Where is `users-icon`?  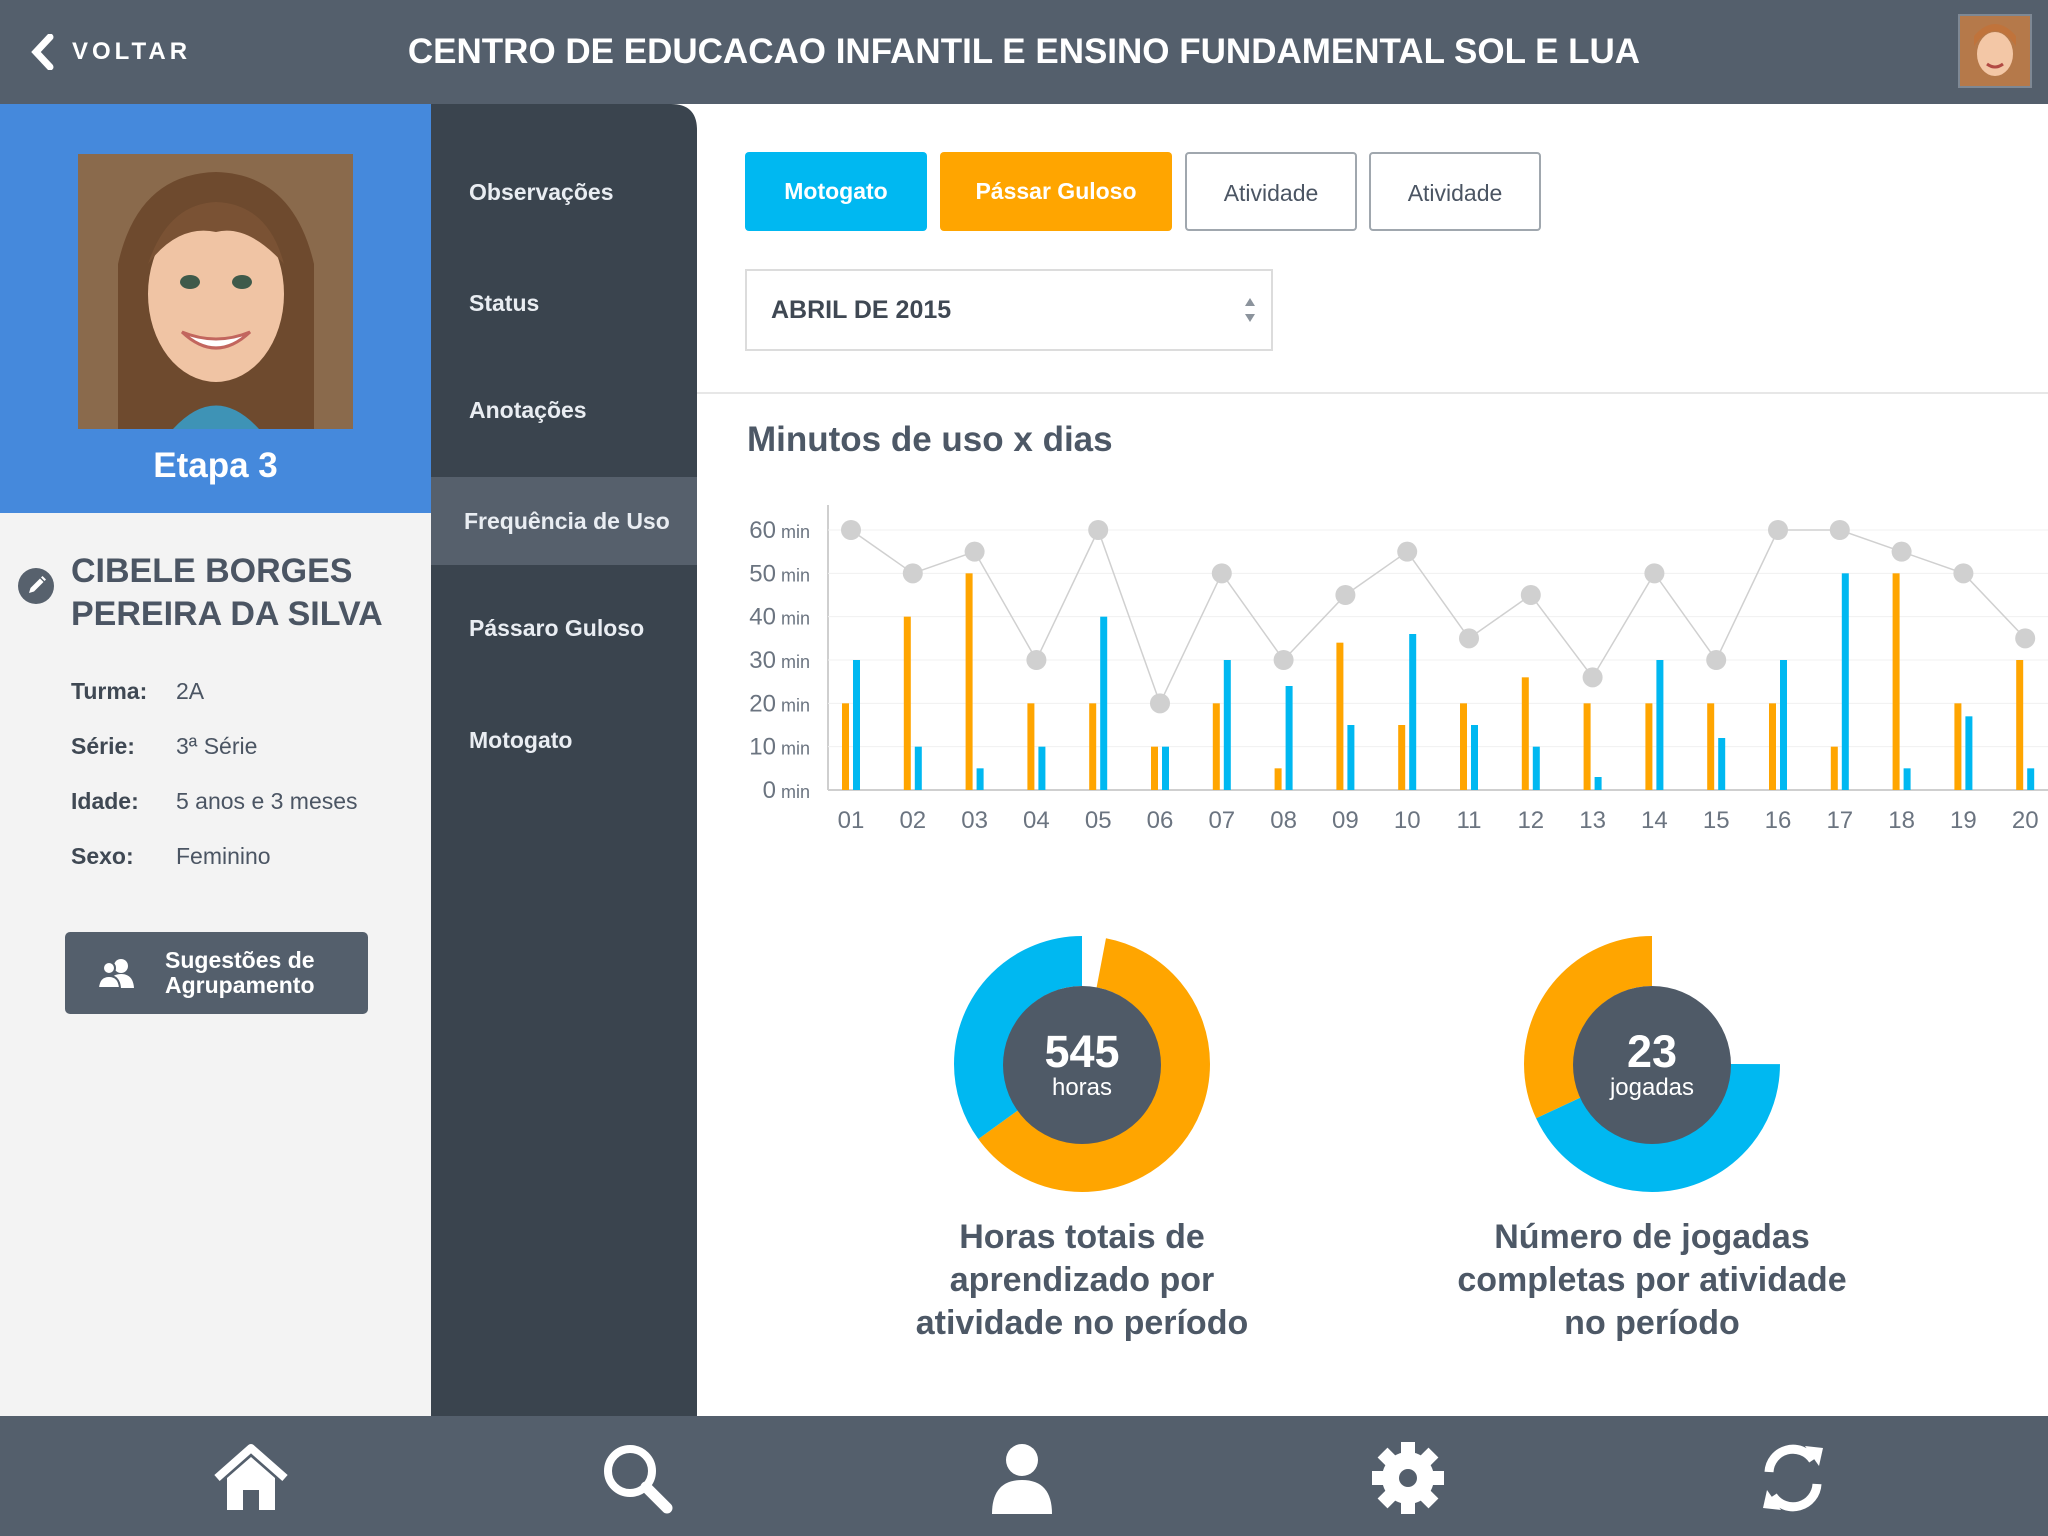
users-icon is located at coordinates (115, 974).